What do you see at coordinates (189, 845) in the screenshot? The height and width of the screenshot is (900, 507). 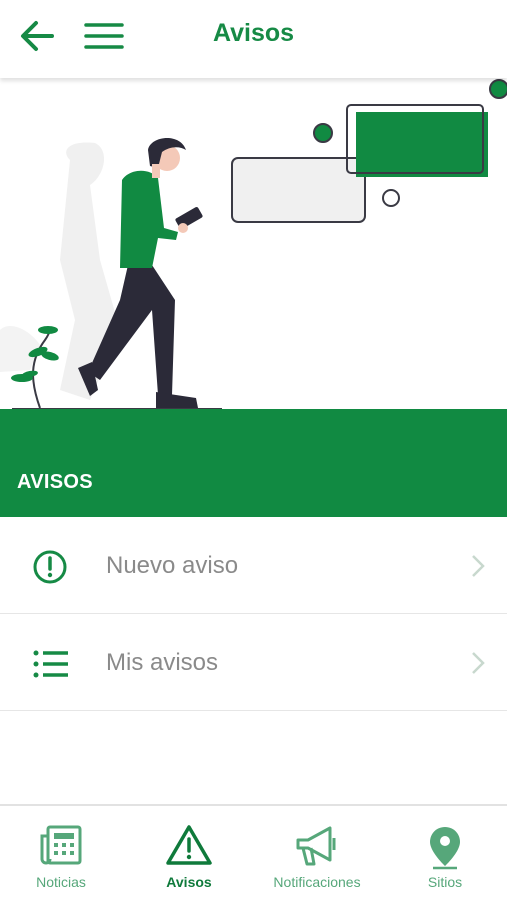 I see `warning-triangle-icon` at bounding box center [189, 845].